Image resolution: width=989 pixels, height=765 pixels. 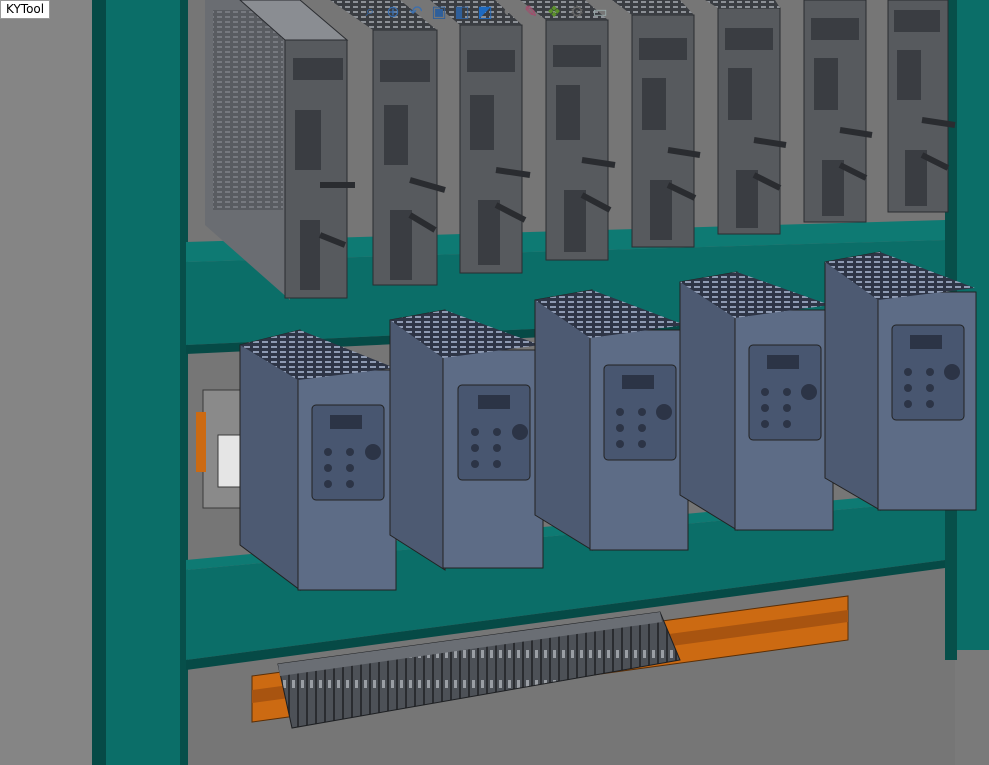 I want to click on edit-appearance-icon: ✎, so click(x=531, y=12).